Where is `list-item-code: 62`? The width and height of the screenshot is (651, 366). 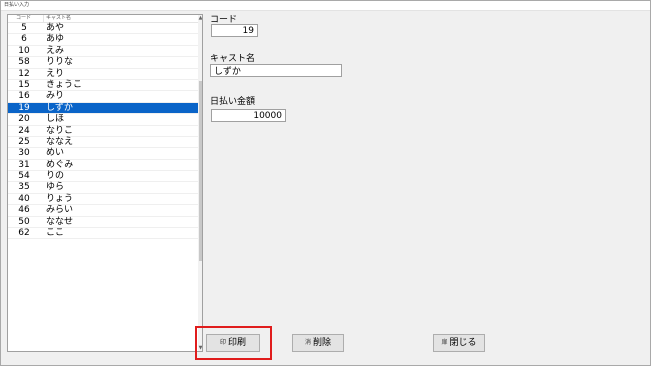 list-item-code: 62 is located at coordinates (24, 233).